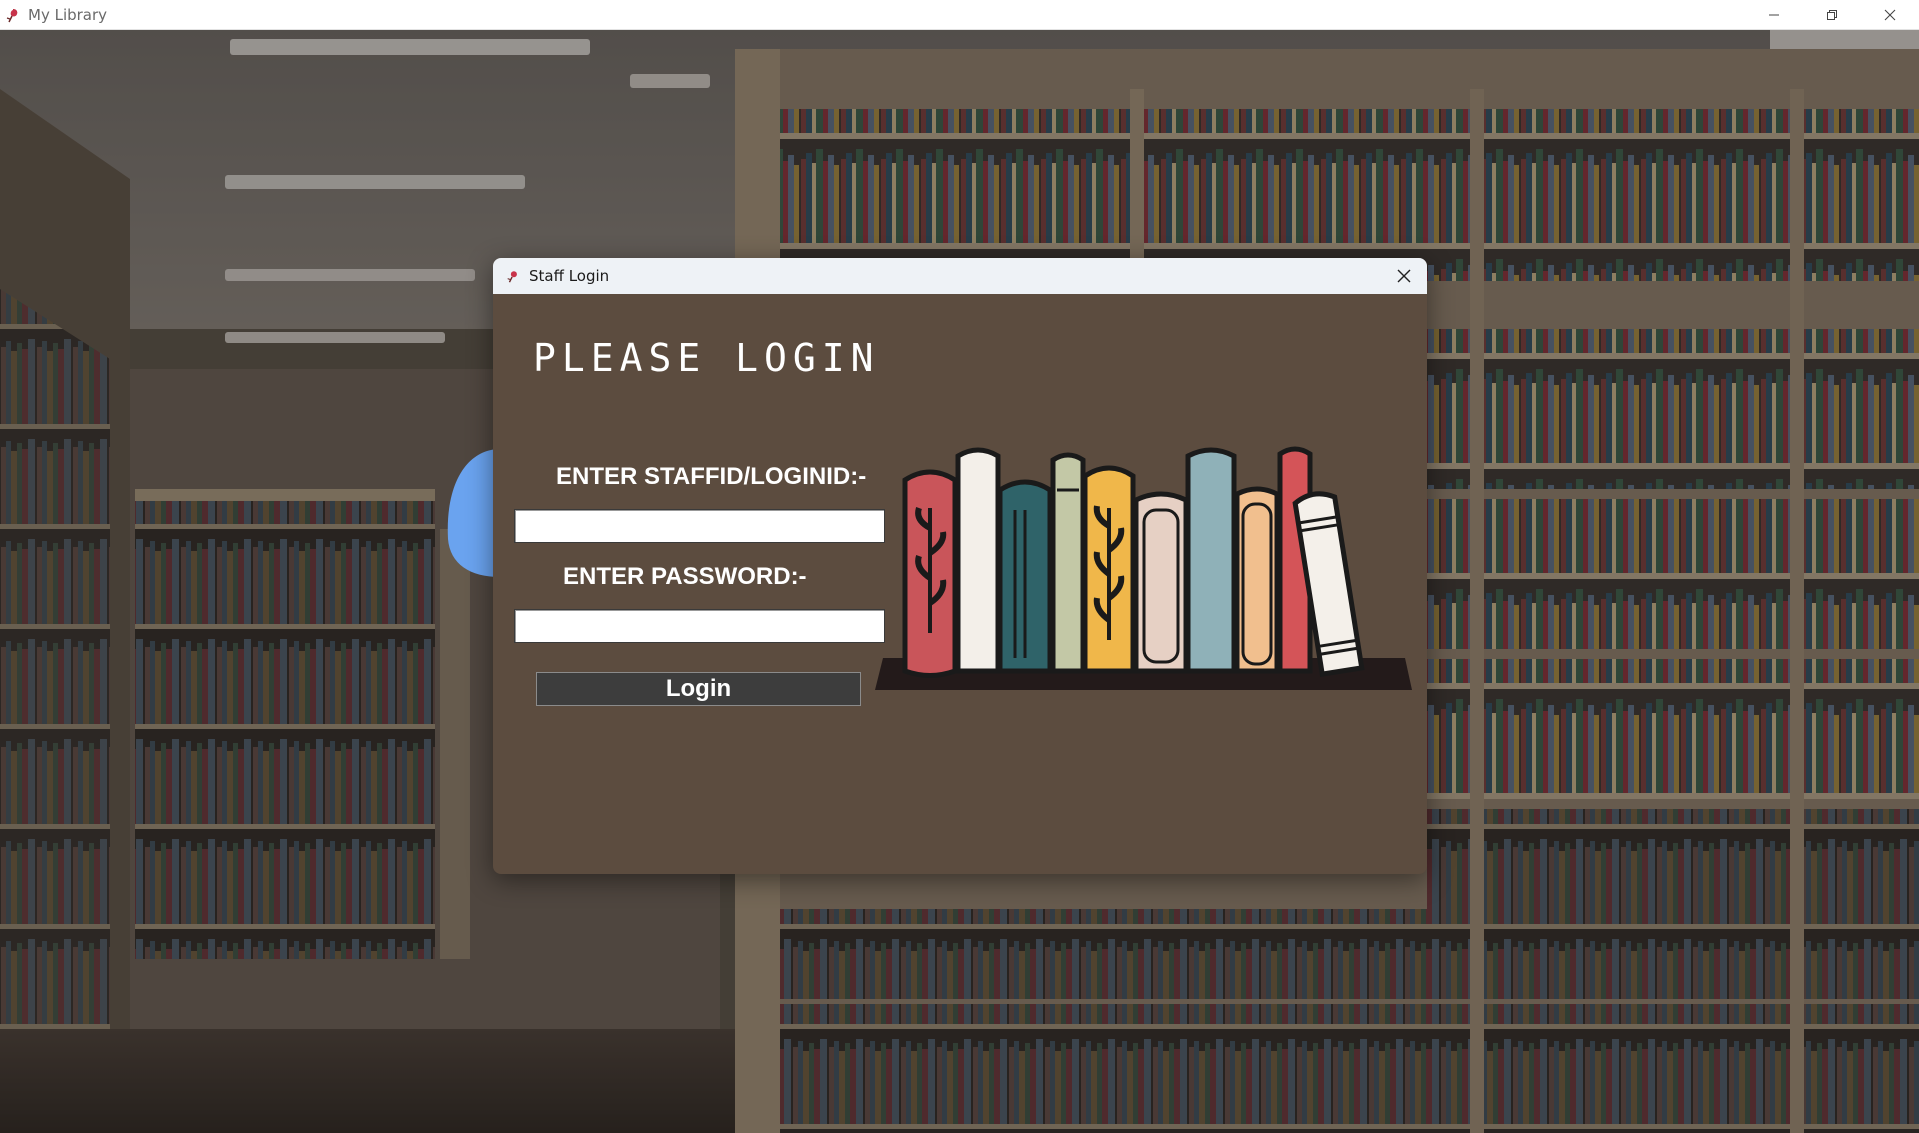  I want to click on restore-button, so click(1832, 14).